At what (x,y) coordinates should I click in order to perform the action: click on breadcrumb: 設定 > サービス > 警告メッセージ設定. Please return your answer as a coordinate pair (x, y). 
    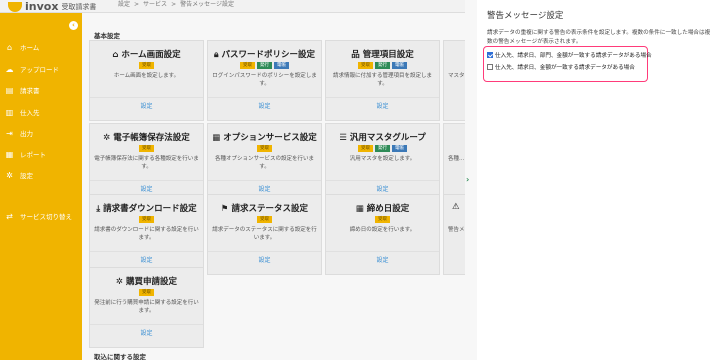
    Looking at the image, I should click on (176, 5).